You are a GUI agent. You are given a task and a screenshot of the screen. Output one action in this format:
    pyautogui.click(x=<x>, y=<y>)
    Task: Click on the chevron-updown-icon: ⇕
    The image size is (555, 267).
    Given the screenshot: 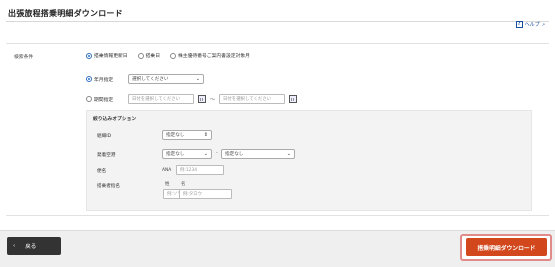 What is the action you would take?
    pyautogui.click(x=205, y=135)
    